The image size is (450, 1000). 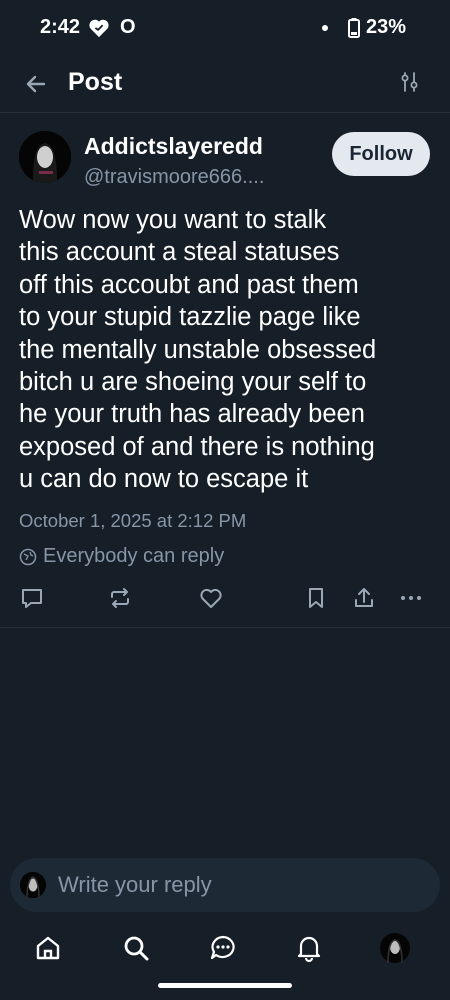 What do you see at coordinates (410, 82) in the screenshot?
I see `sliders-icon` at bounding box center [410, 82].